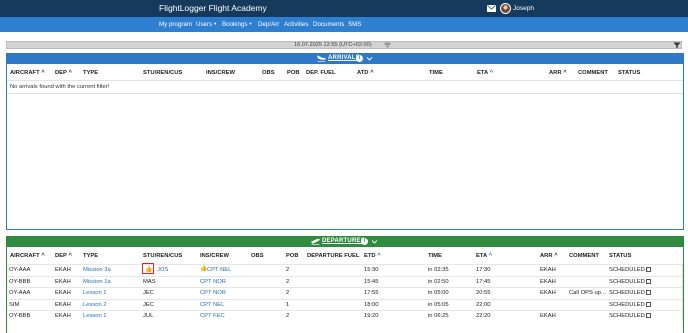 This screenshot has width=688, height=333. I want to click on mail-icon, so click(491, 8).